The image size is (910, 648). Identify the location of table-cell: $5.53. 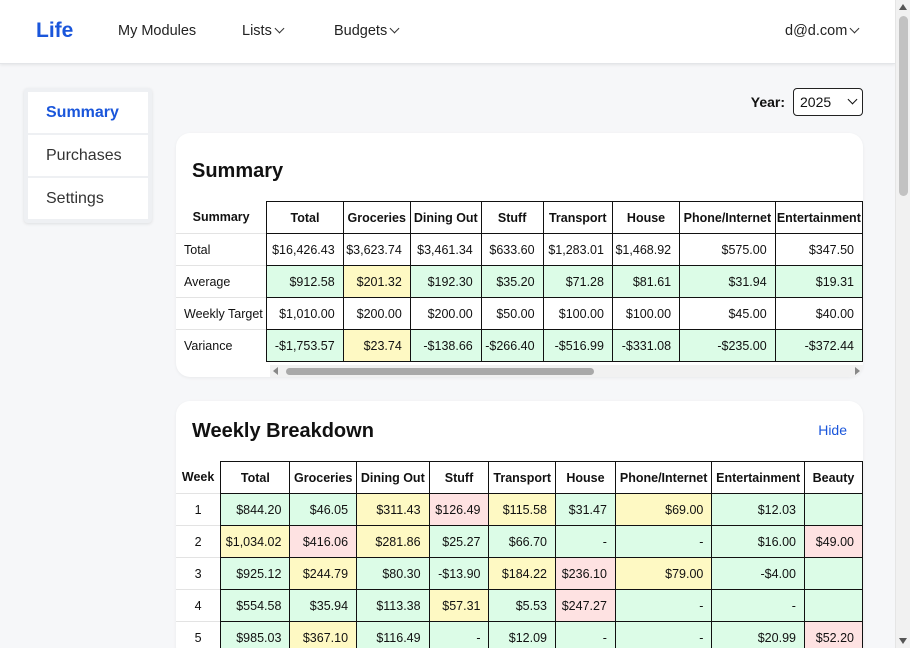
(522, 605).